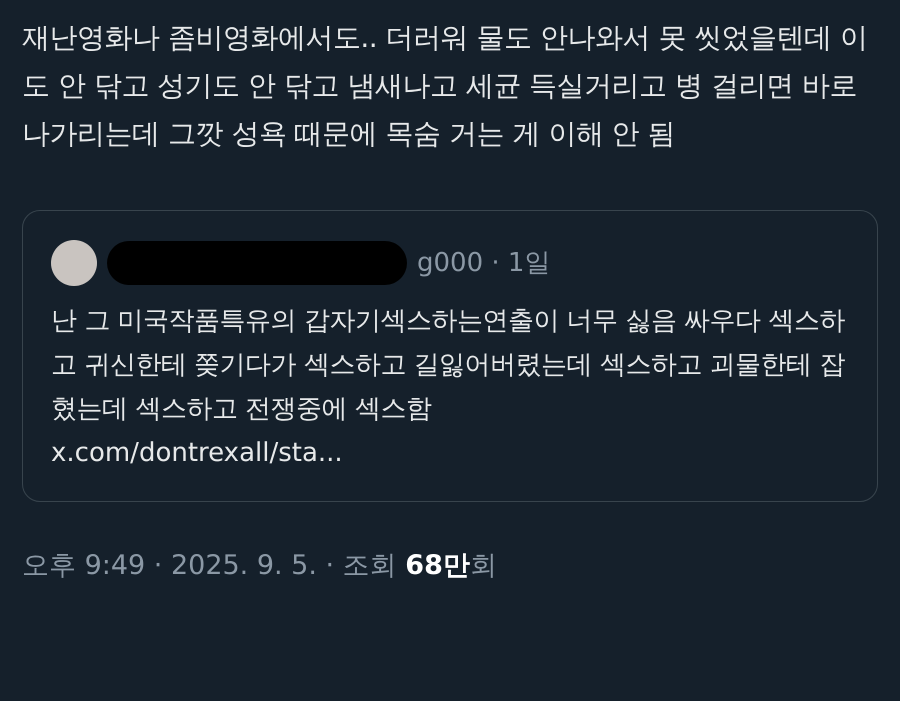 This screenshot has height=701, width=900. I want to click on quote-author: g000 · 1일, so click(483, 263).